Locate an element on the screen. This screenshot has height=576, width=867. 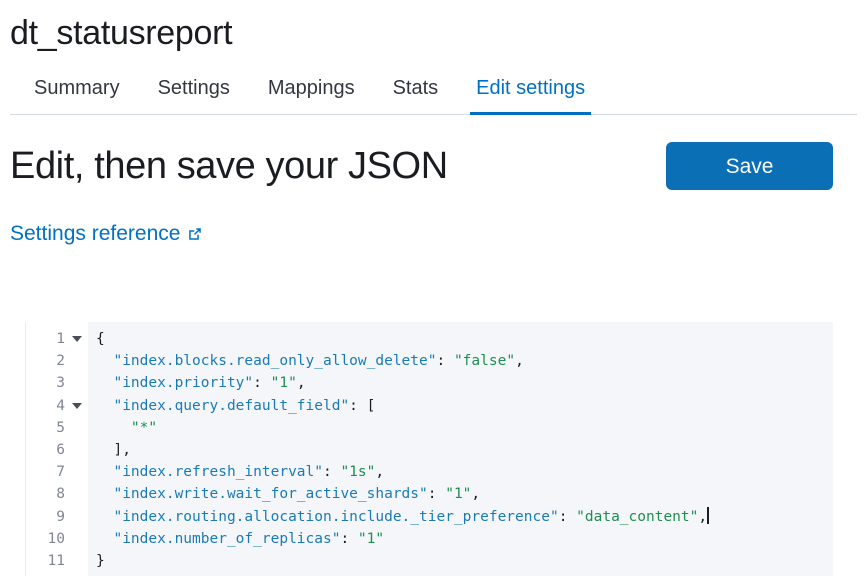
editor-code-line: { is located at coordinates (464, 339).